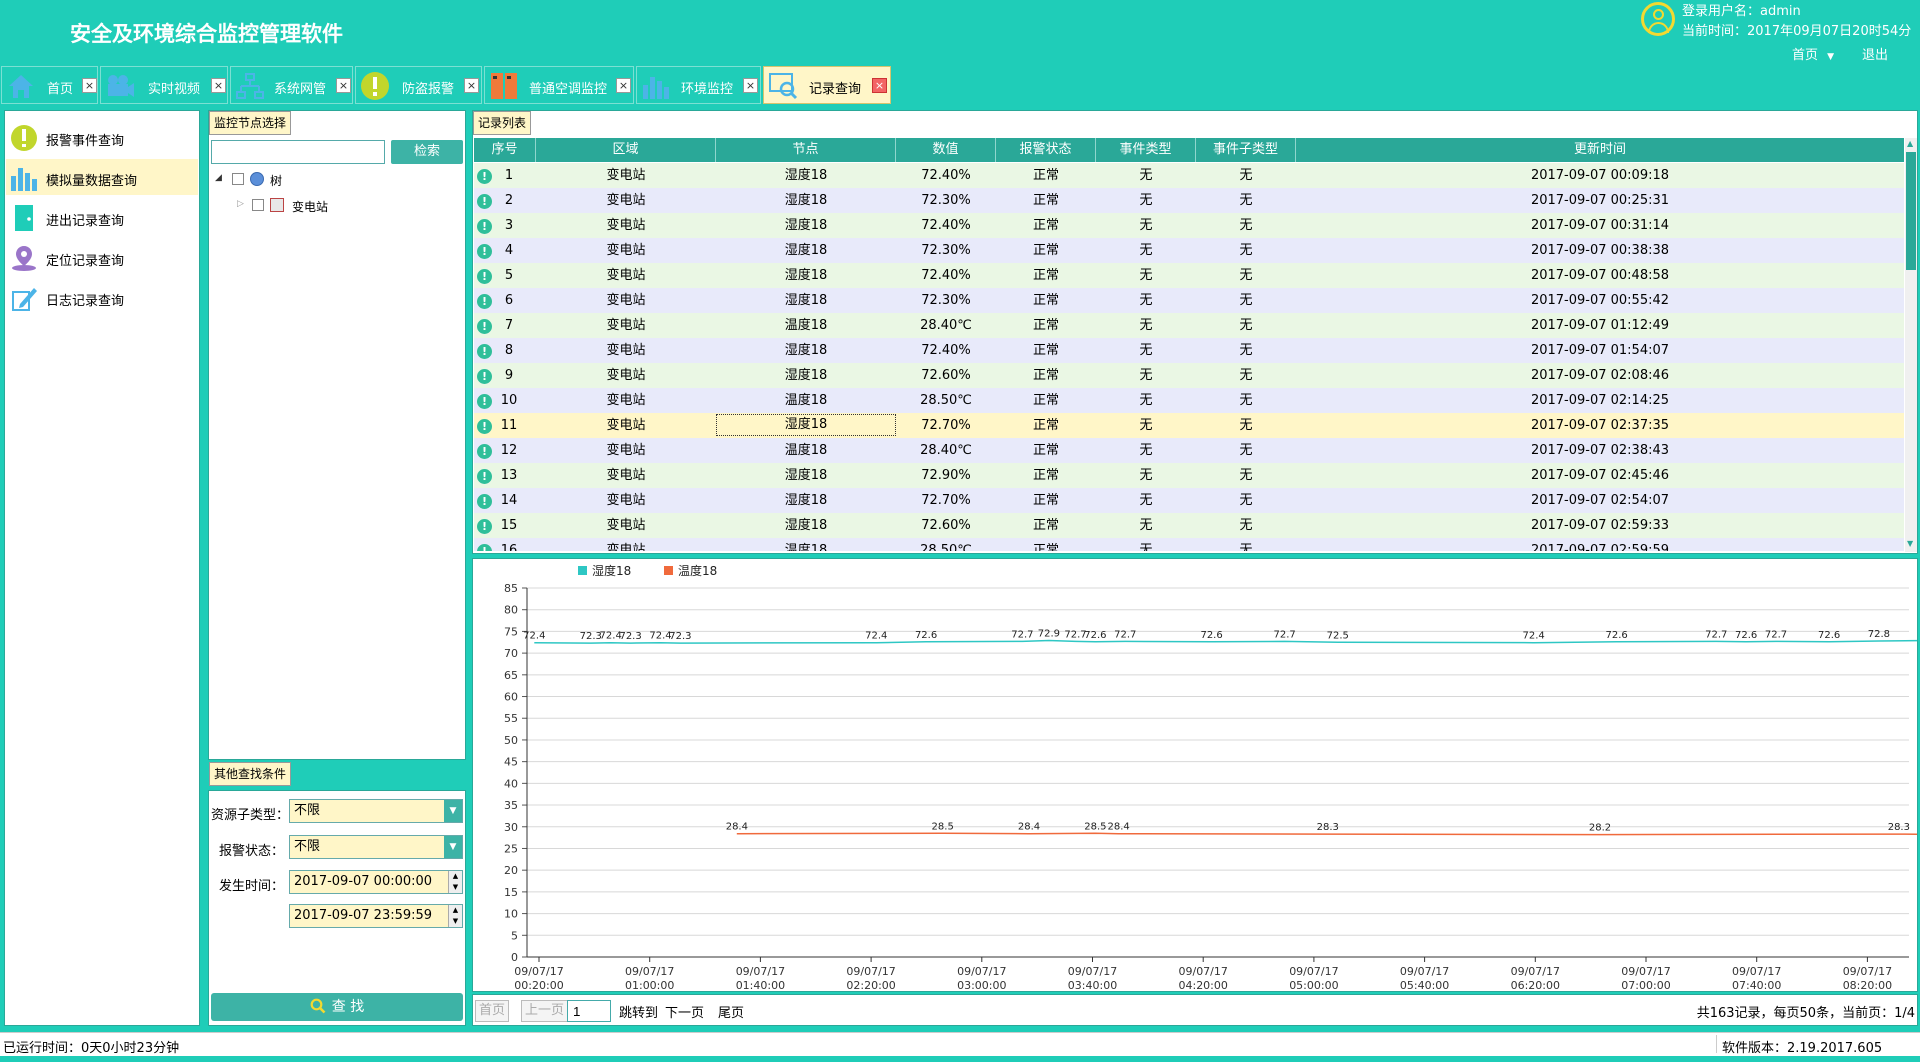  I want to click on cell-alarm-status: 正常, so click(1045, 400).